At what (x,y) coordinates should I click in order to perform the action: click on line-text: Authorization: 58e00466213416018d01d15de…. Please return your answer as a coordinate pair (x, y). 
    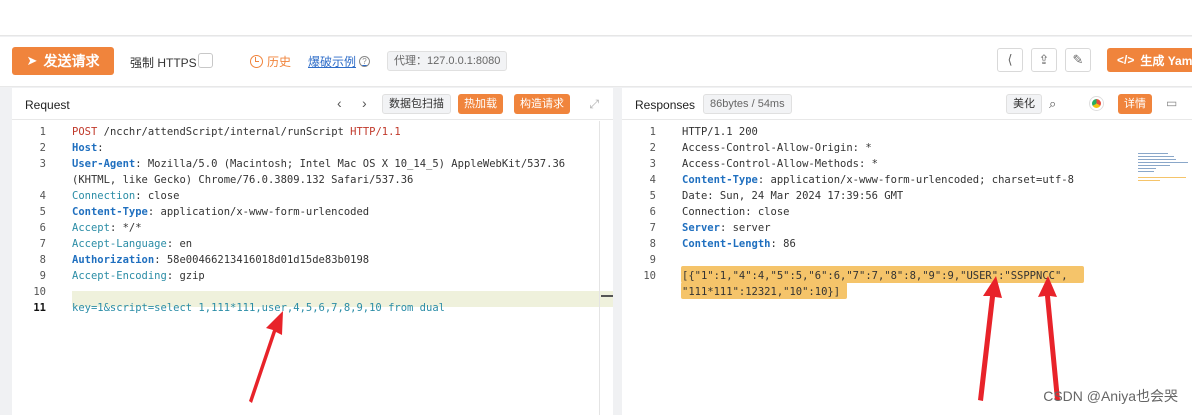
    Looking at the image, I should click on (220, 260).